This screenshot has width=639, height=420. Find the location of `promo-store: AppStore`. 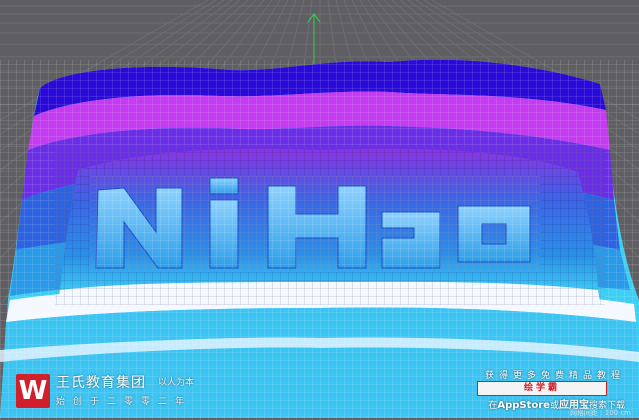

promo-store: AppStore is located at coordinates (523, 405).